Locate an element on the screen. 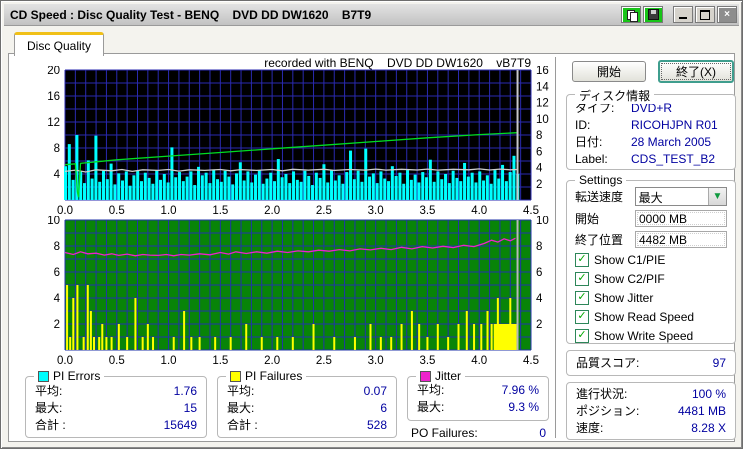  show-read-speed-row: ✓ Show Read Speed is located at coordinates (651, 316).